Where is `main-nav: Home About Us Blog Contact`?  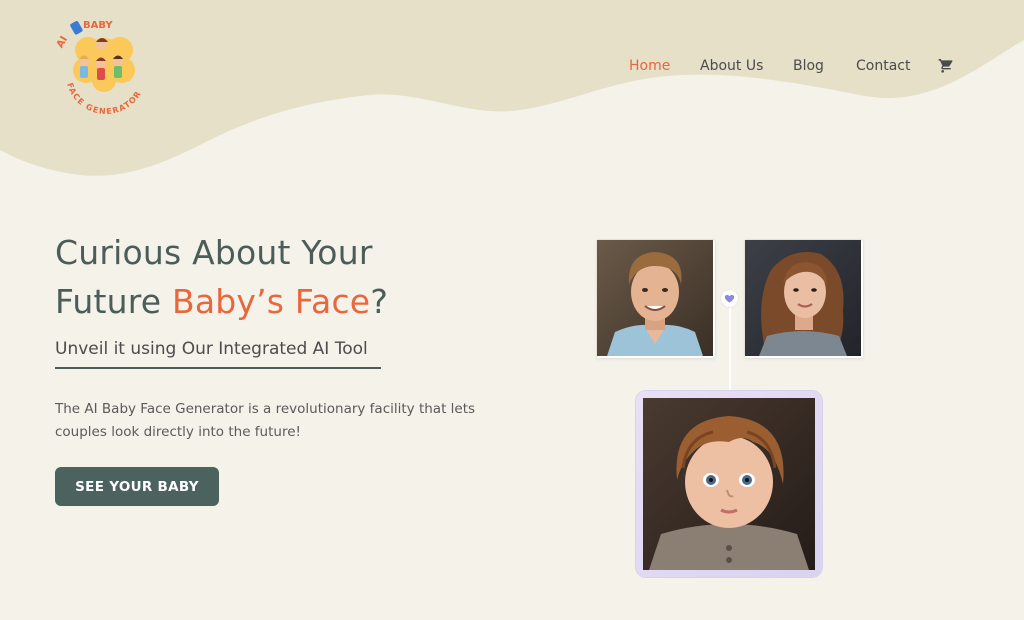
main-nav: Home About Us Blog Contact is located at coordinates (512, 66).